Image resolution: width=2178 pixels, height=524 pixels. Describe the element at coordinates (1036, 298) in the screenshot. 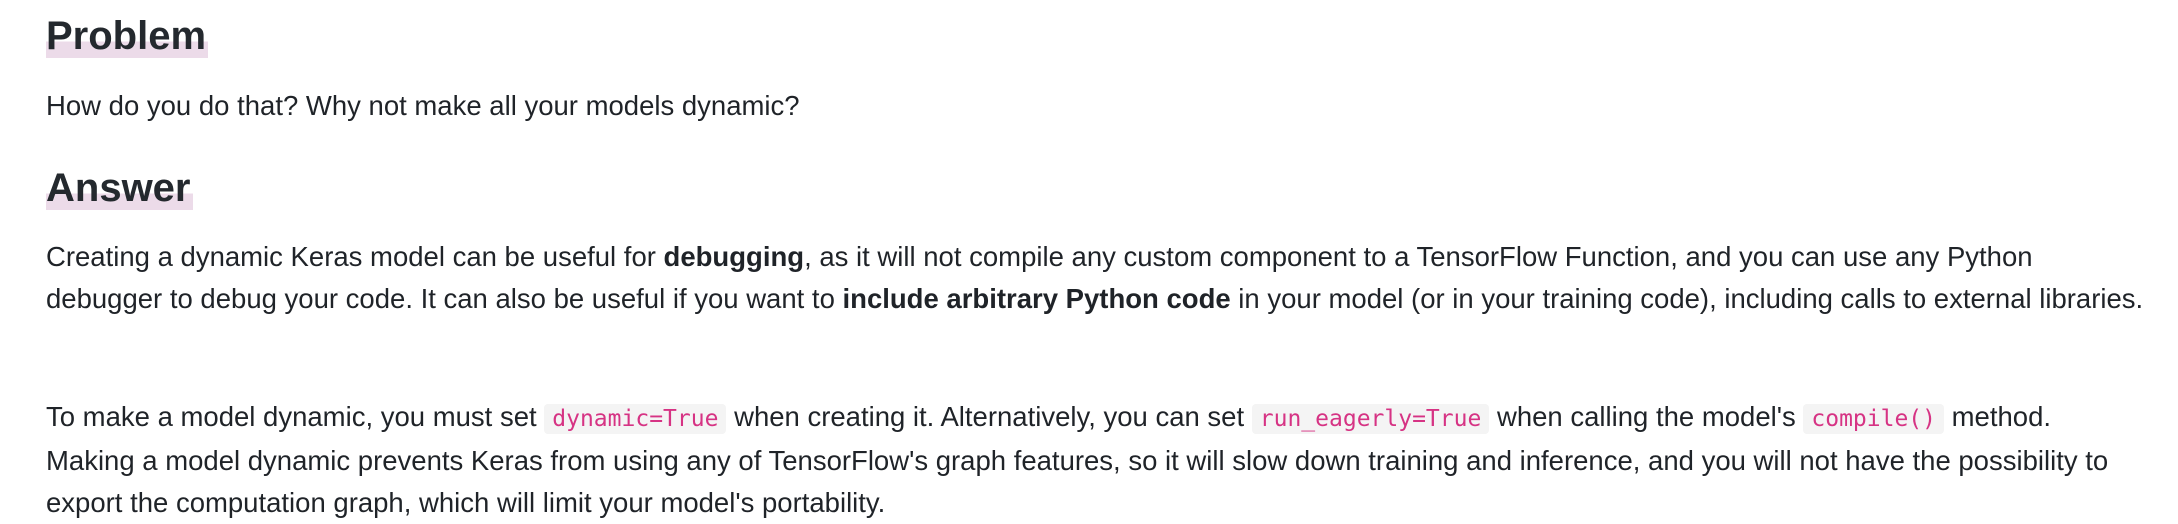

I see `bold-arbitrary-code: include arbitrary Python code` at that location.